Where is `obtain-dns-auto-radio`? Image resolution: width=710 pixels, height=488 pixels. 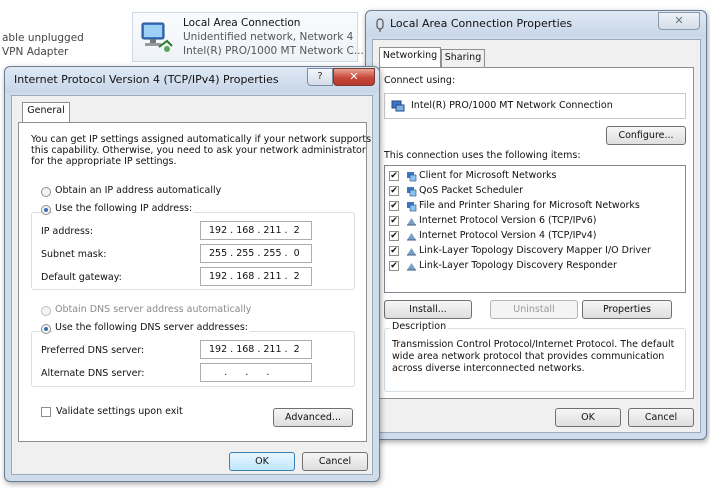 obtain-dns-auto-radio is located at coordinates (46, 311).